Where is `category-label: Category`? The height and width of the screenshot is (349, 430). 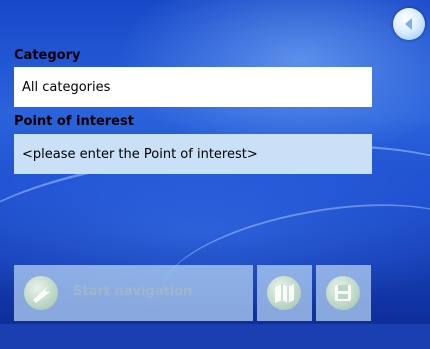
category-label: Category is located at coordinates (47, 55).